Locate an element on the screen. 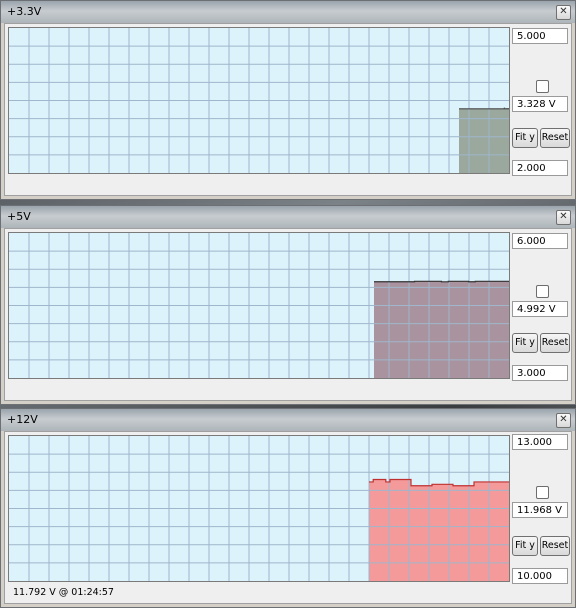 This screenshot has height=608, width=576. side-controls: 5.000 3.328 V Fit y Reset 2.000 is located at coordinates (543, 109).